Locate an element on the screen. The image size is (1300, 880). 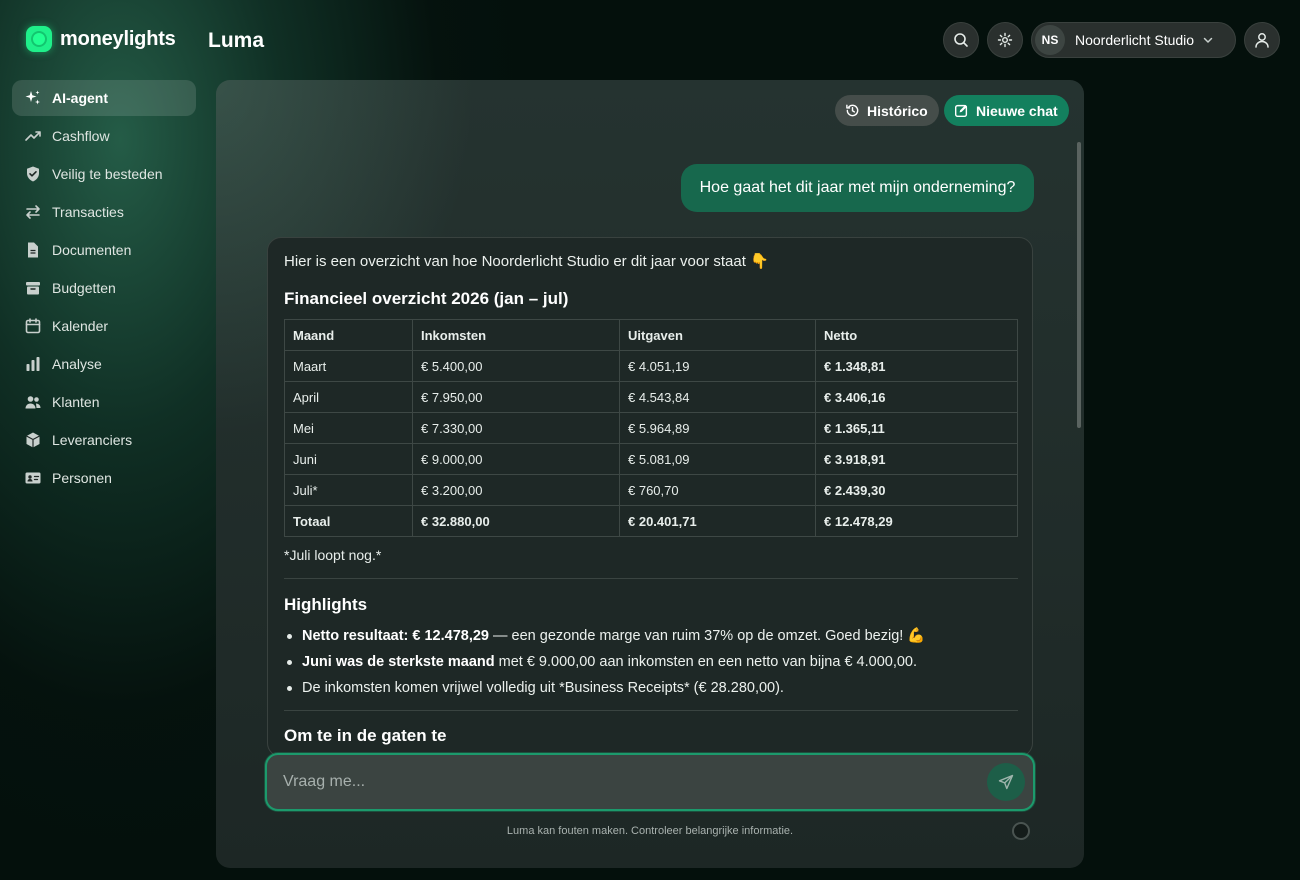
sidebar-item-klanten: Klanten is located at coordinates (104, 402).